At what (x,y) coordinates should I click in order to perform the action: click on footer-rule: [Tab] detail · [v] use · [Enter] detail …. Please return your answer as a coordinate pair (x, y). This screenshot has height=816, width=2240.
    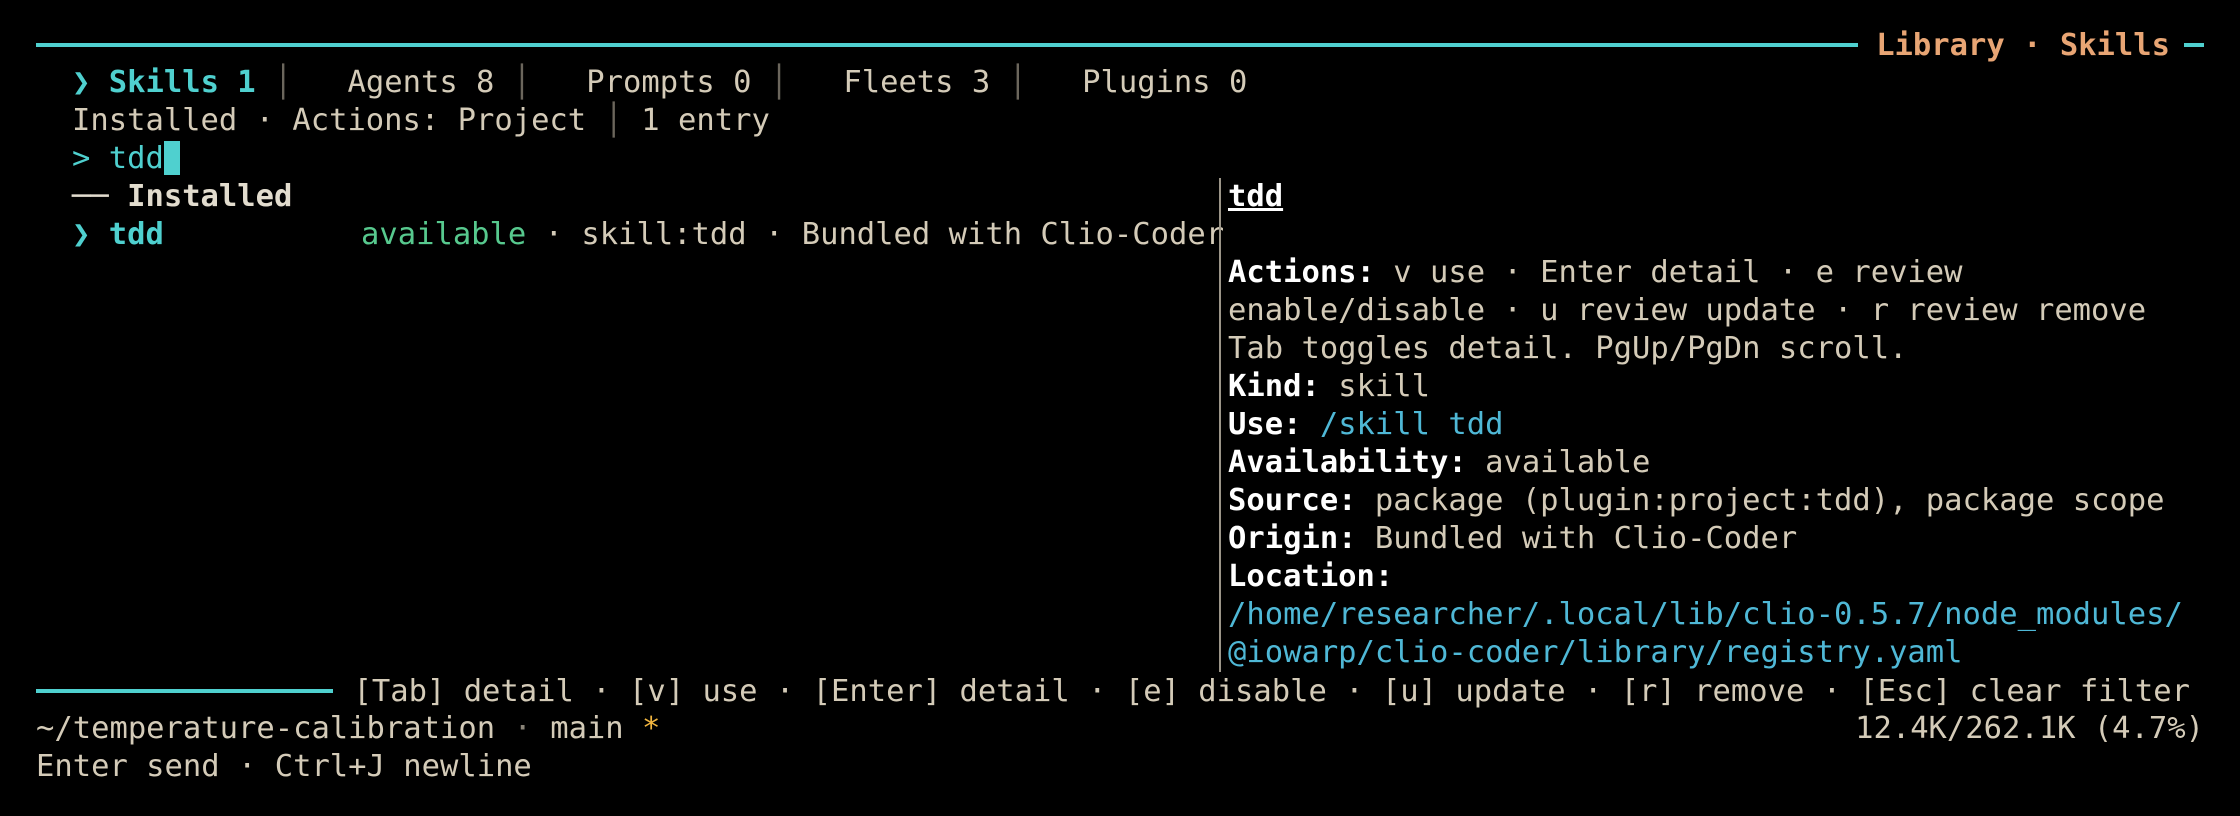
    Looking at the image, I should click on (1120, 691).